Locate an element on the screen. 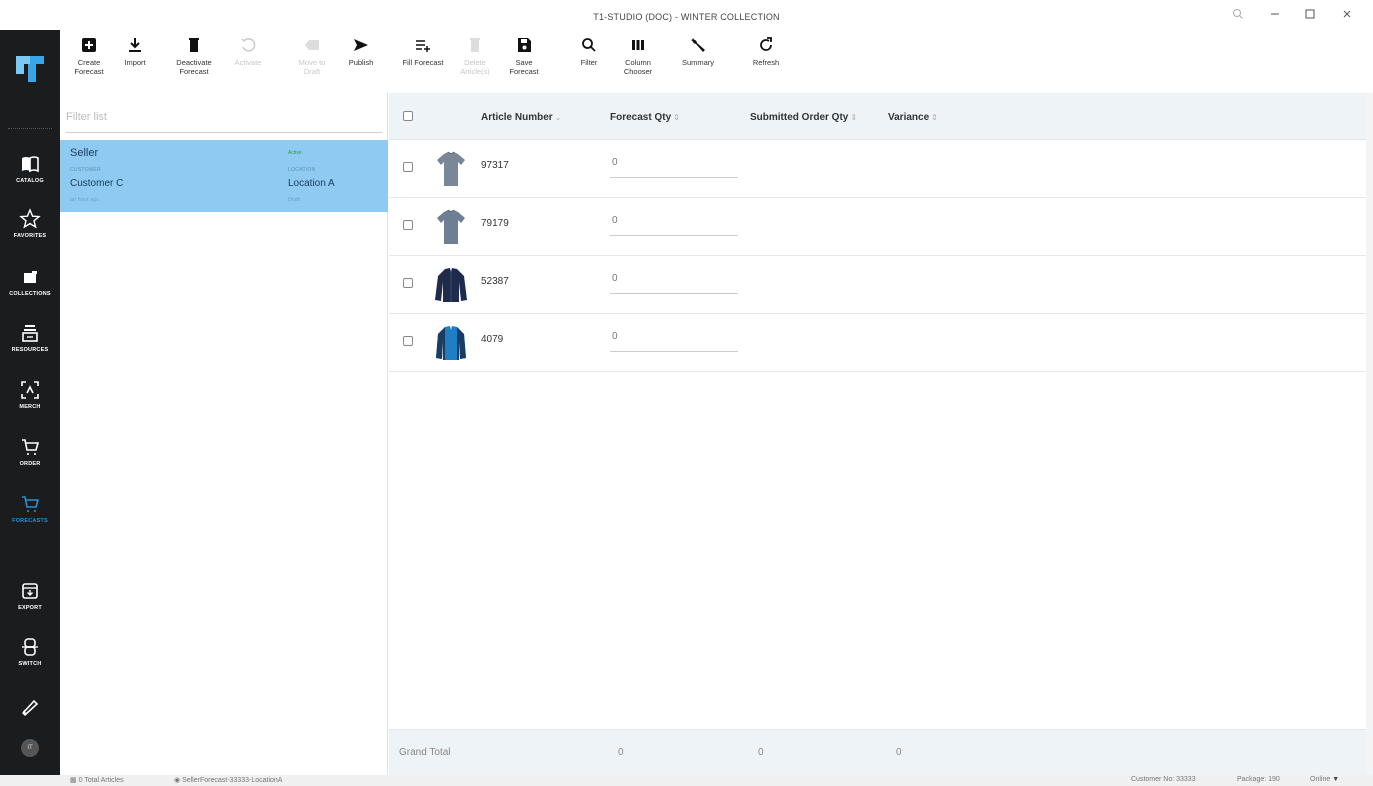 The width and height of the screenshot is (1373, 786). customer-value: Customer C is located at coordinates (97, 183).